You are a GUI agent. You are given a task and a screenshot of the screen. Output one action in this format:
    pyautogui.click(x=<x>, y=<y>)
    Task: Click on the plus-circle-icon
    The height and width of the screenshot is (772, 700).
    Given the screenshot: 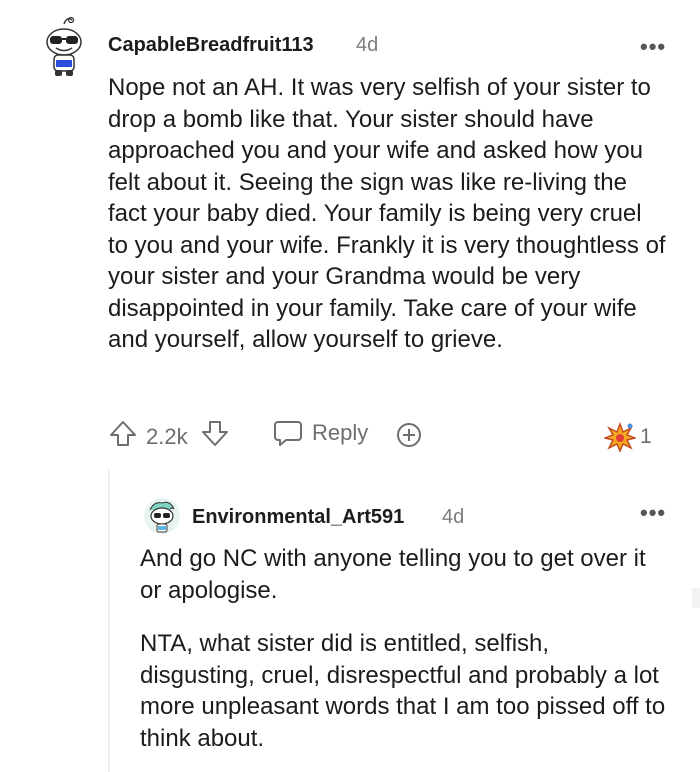 What is the action you would take?
    pyautogui.click(x=409, y=435)
    